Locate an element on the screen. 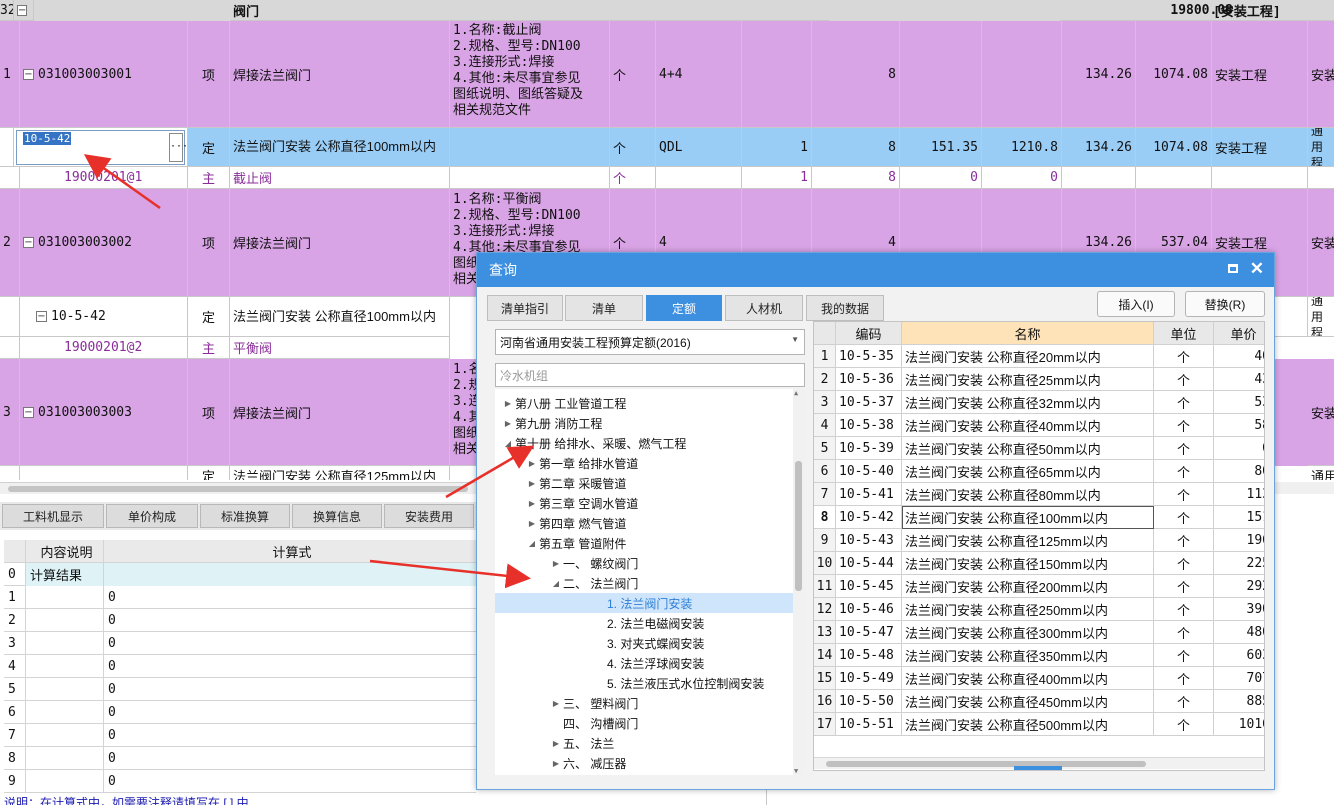 This screenshot has height=805, width=1334. arrow-to-chapter is located at coordinates (490, 472).